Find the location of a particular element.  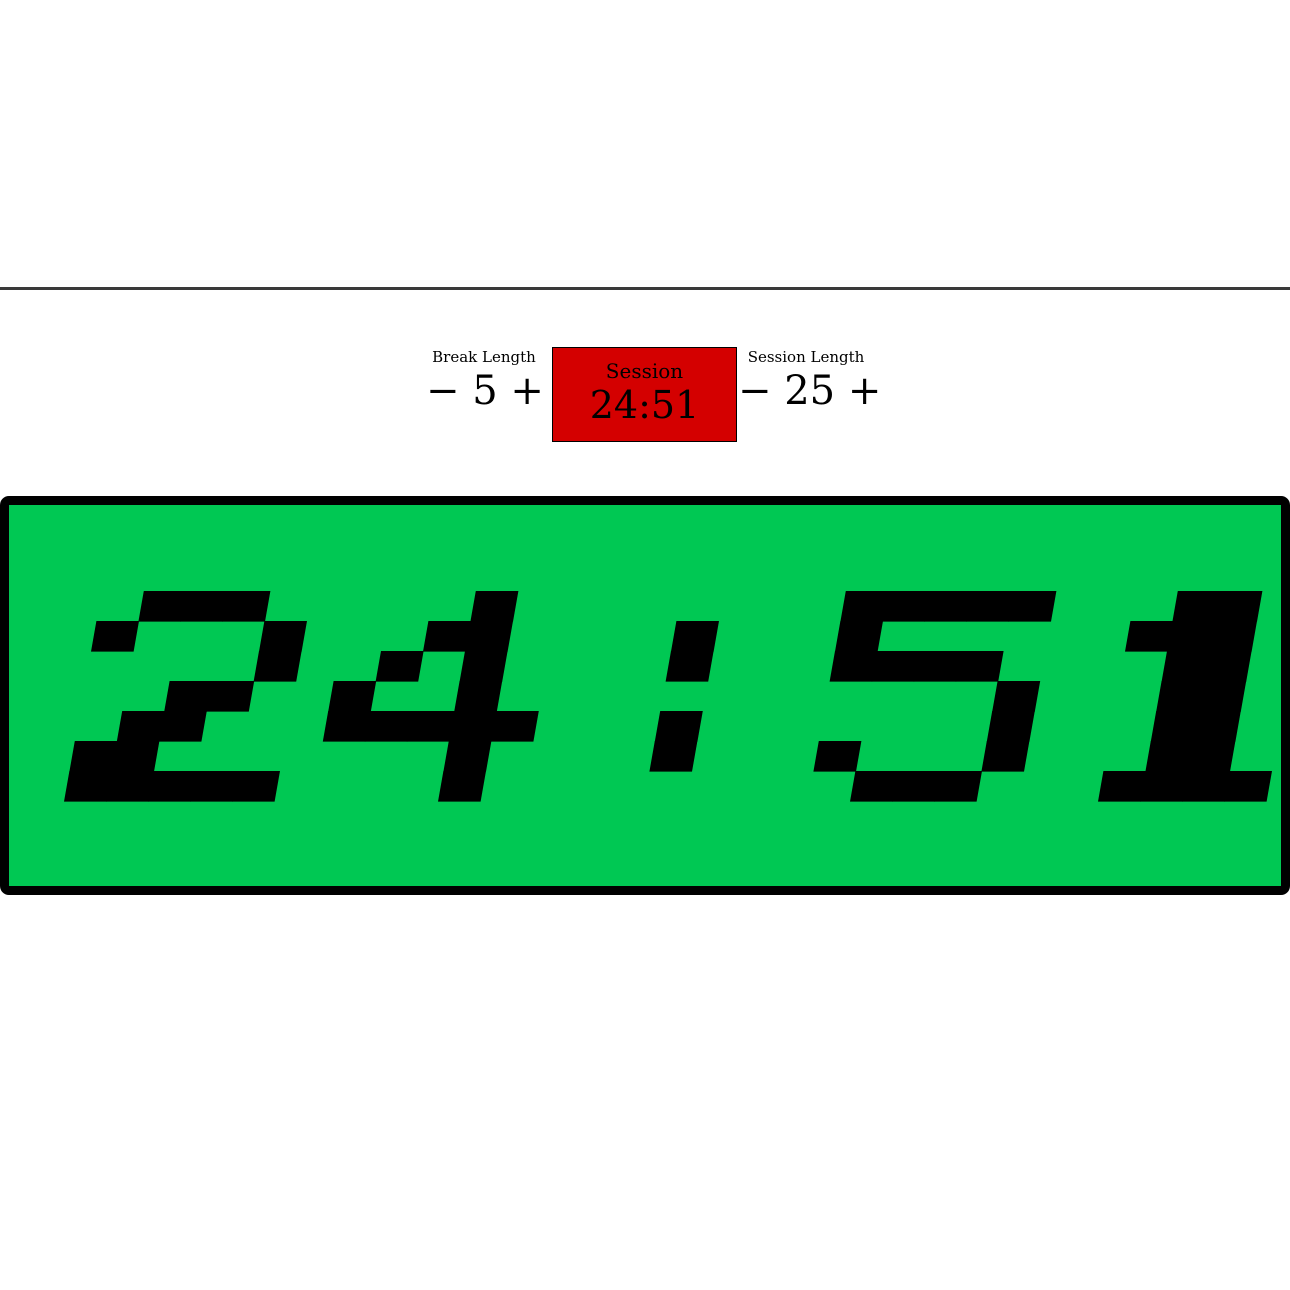

break-decrement-button: − is located at coordinates (443, 391).